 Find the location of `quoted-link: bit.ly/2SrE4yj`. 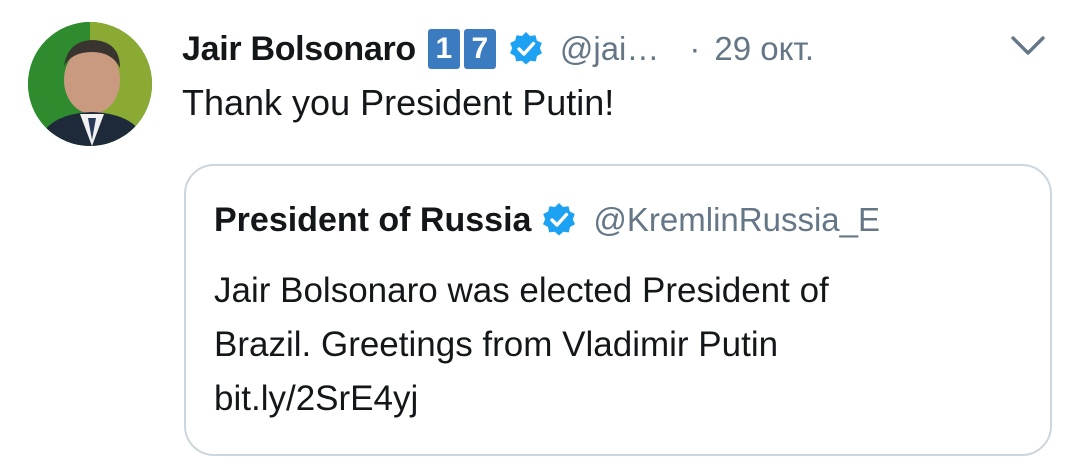

quoted-link: bit.ly/2SrE4yj is located at coordinates (521, 399).